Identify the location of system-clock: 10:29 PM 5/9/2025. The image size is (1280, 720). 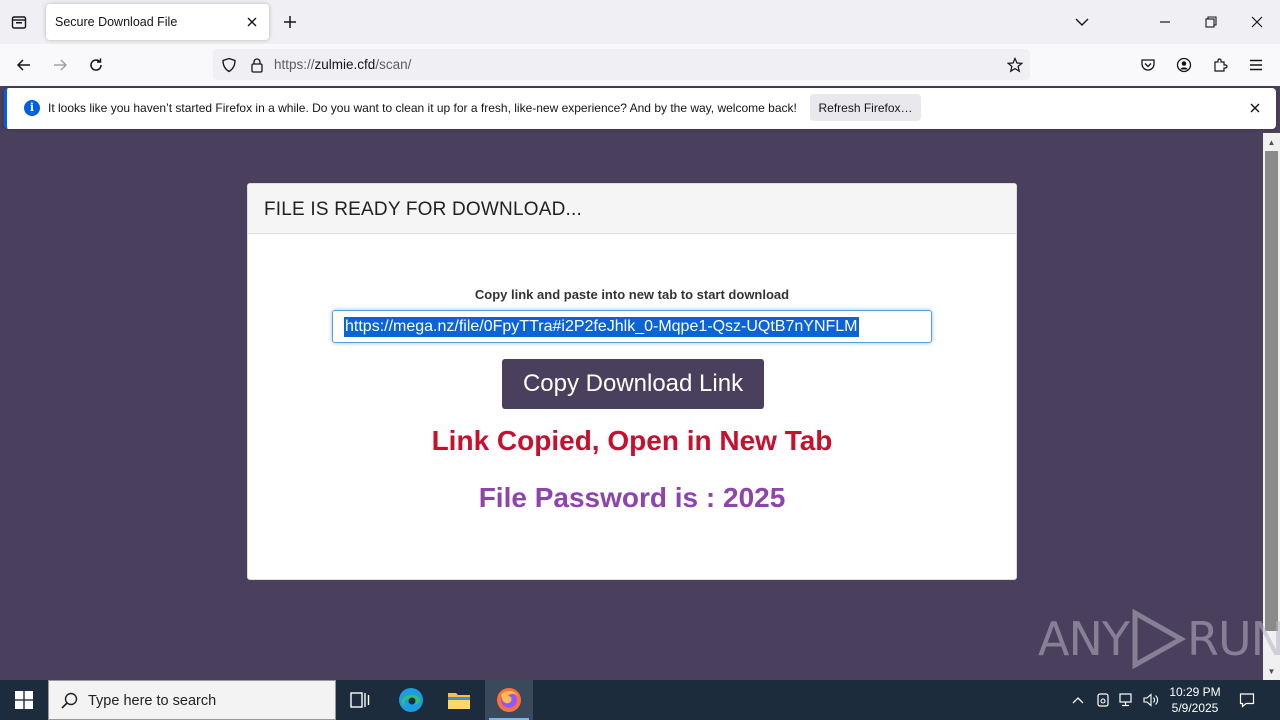
(1195, 700).